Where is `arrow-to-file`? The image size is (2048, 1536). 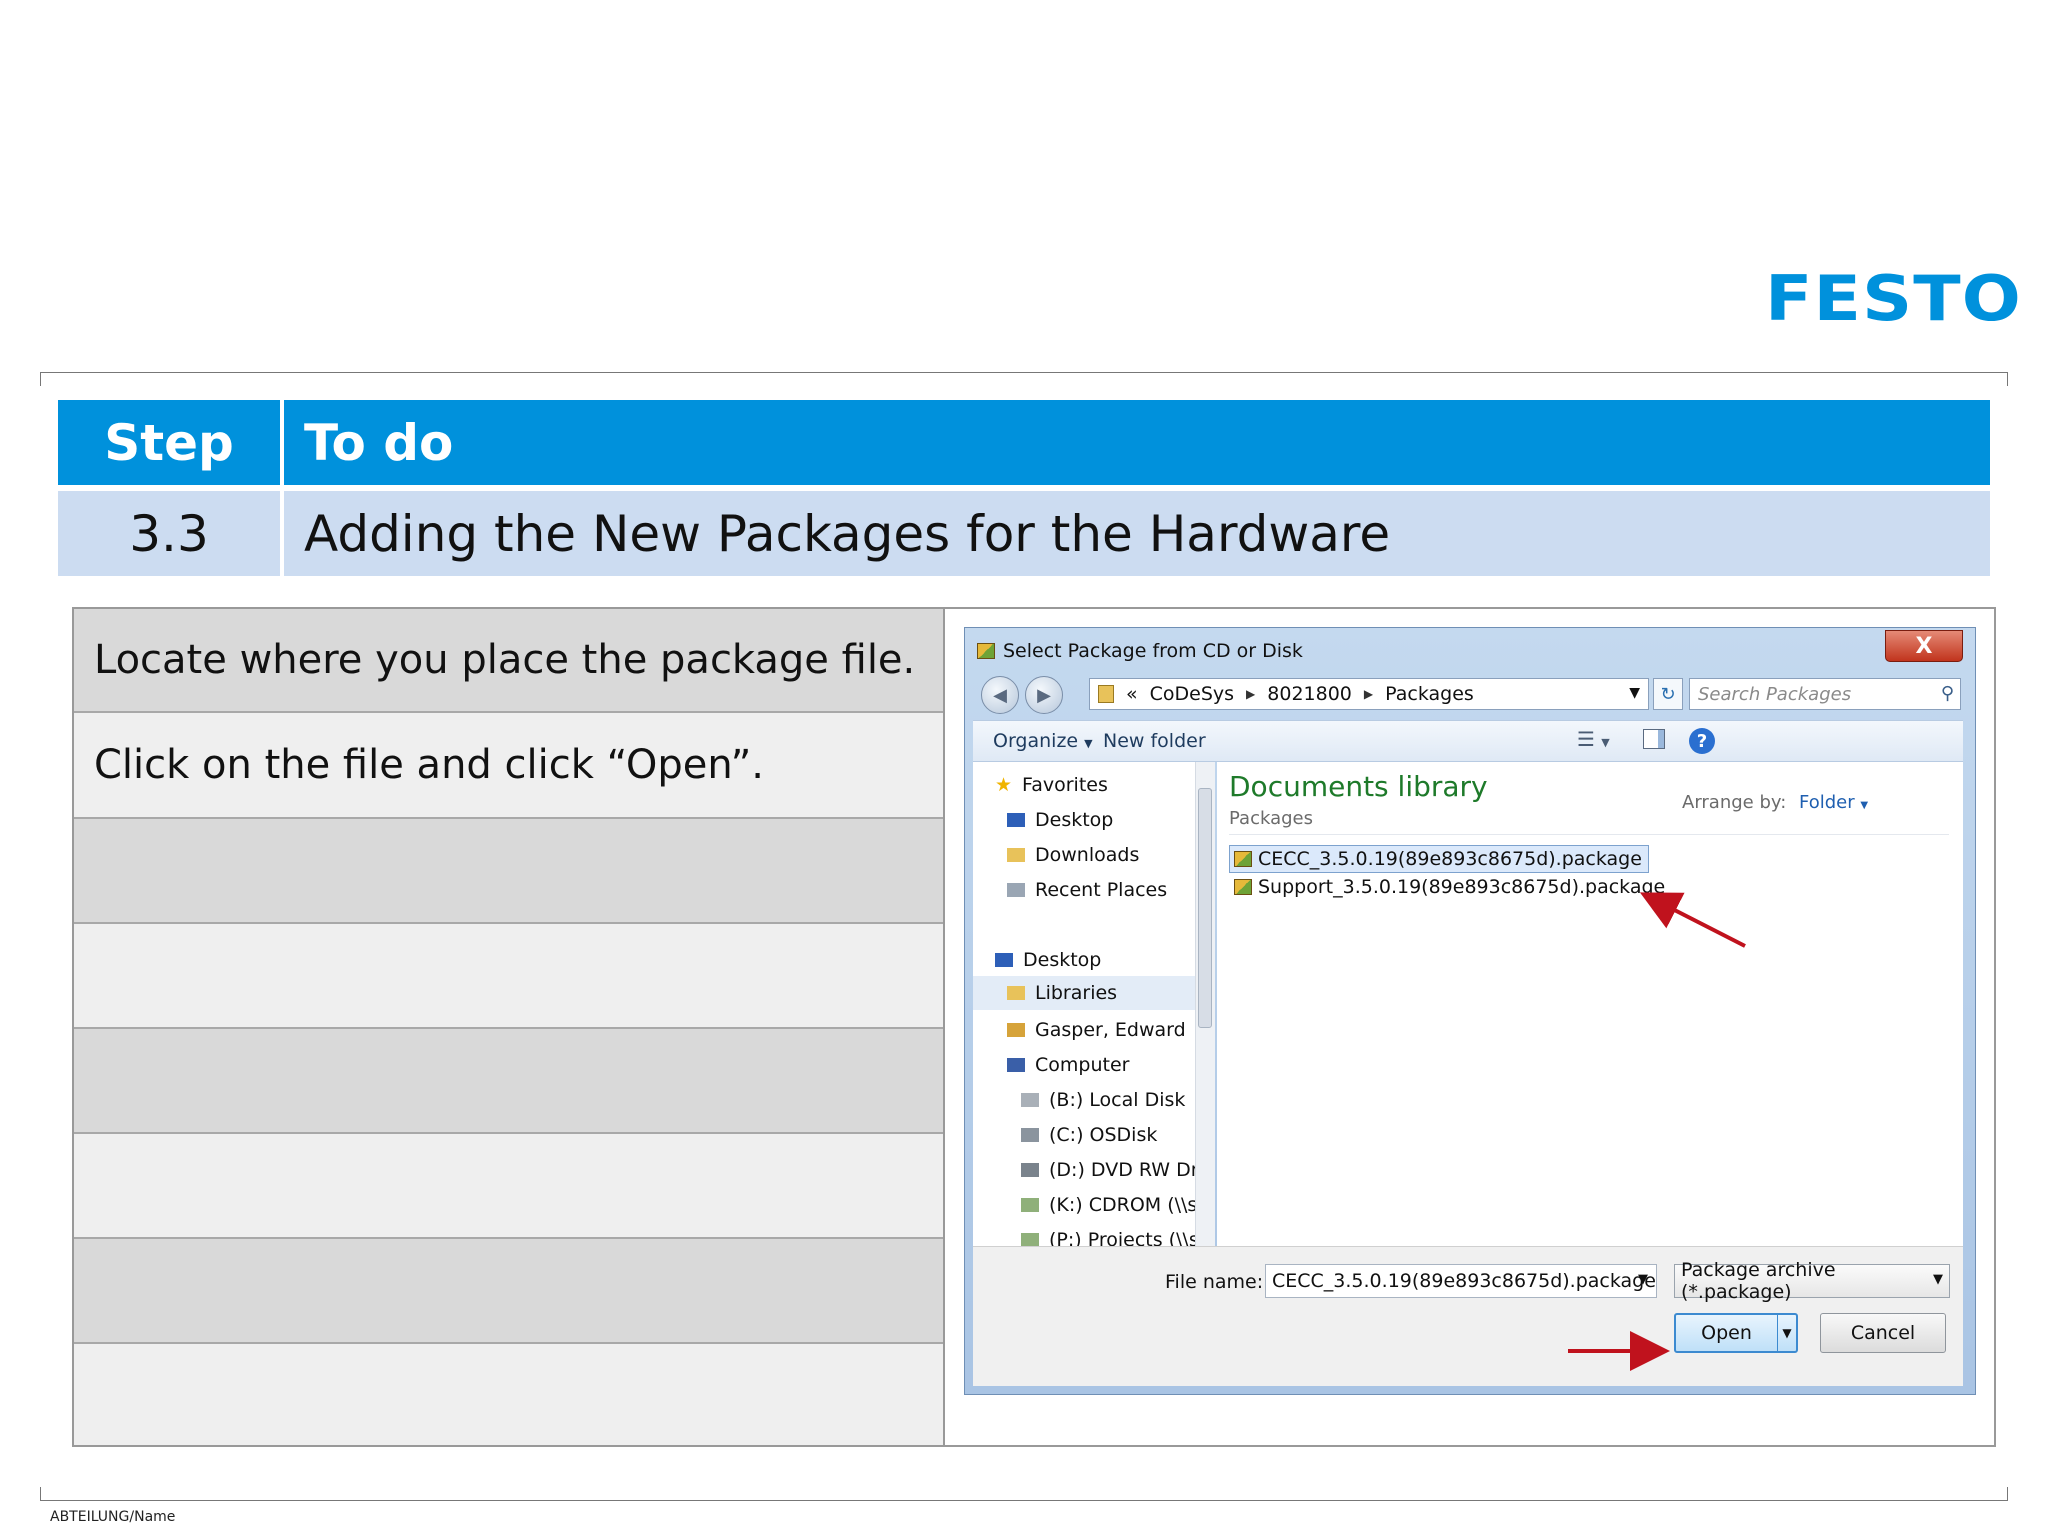
arrow-to-file is located at coordinates (1692, 920).